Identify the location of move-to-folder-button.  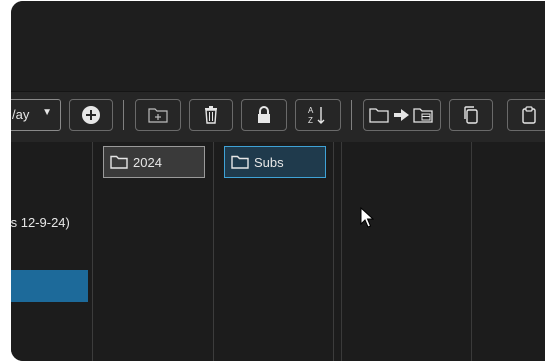
(402, 115).